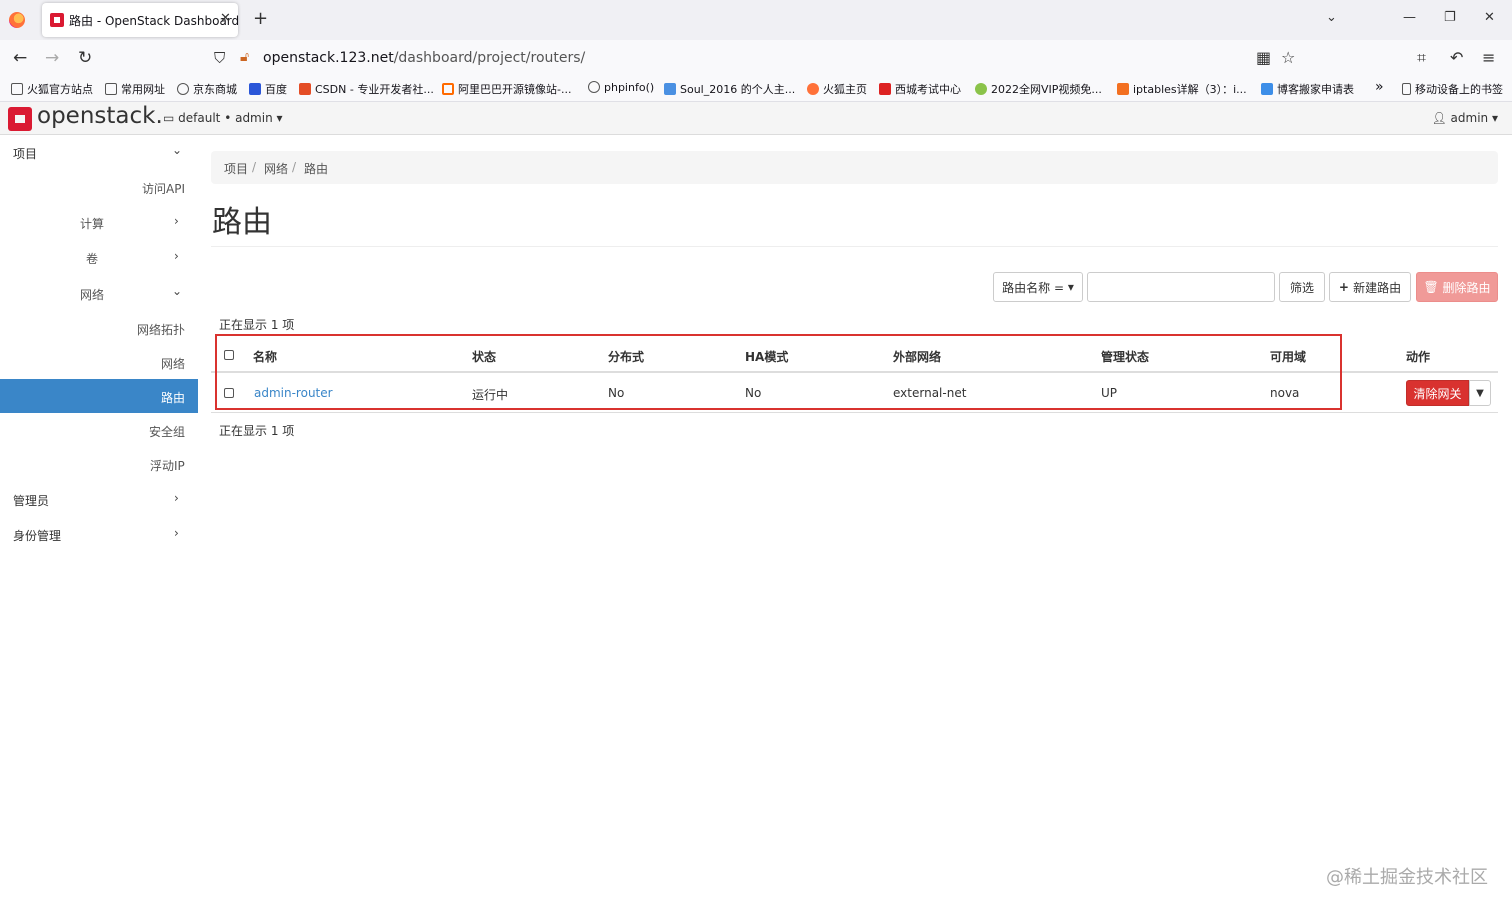 This screenshot has width=1512, height=909. Describe the element at coordinates (135, 89) in the screenshot. I see `bookmark-item: 常用网址` at that location.